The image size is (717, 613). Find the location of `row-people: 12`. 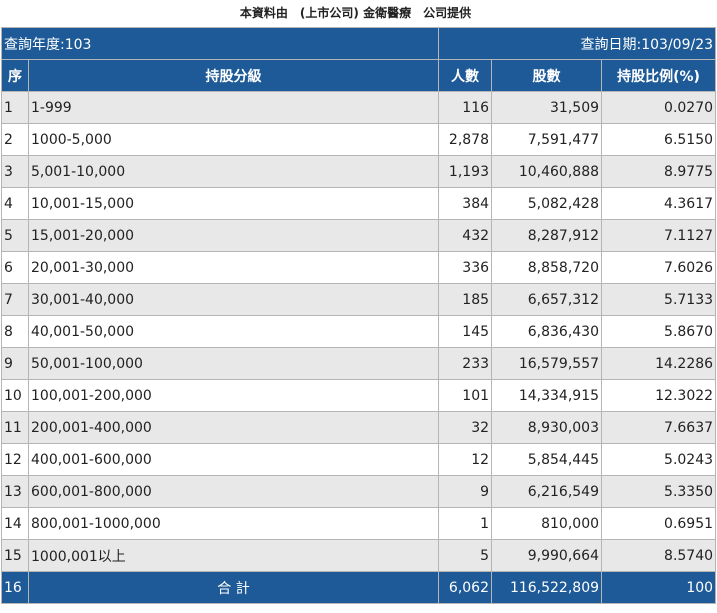

row-people: 12 is located at coordinates (465, 459).